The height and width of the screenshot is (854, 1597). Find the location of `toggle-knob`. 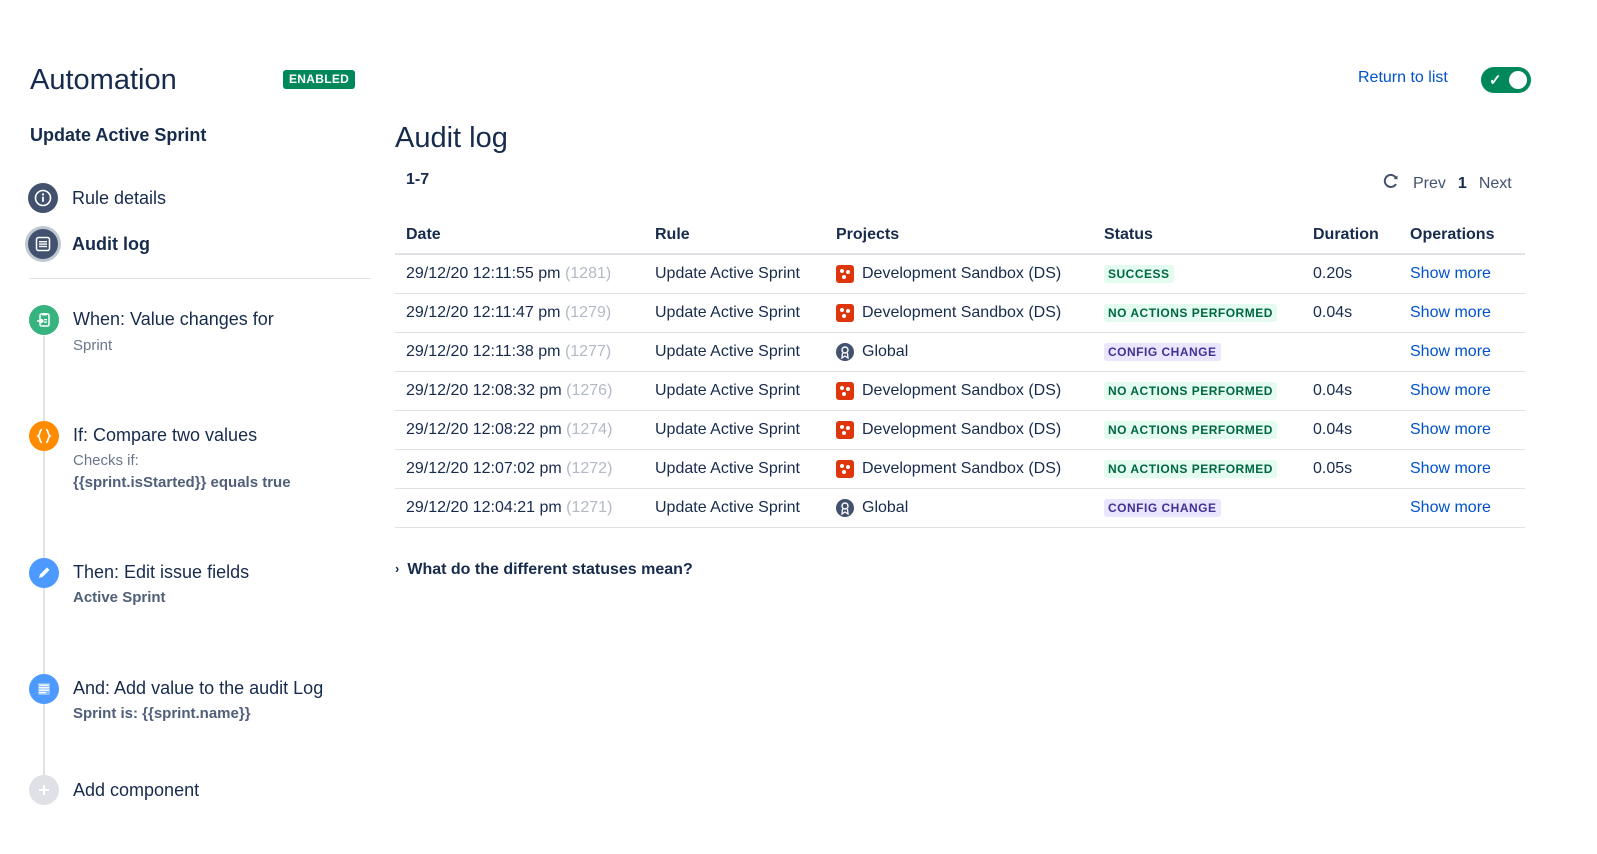

toggle-knob is located at coordinates (1518, 80).